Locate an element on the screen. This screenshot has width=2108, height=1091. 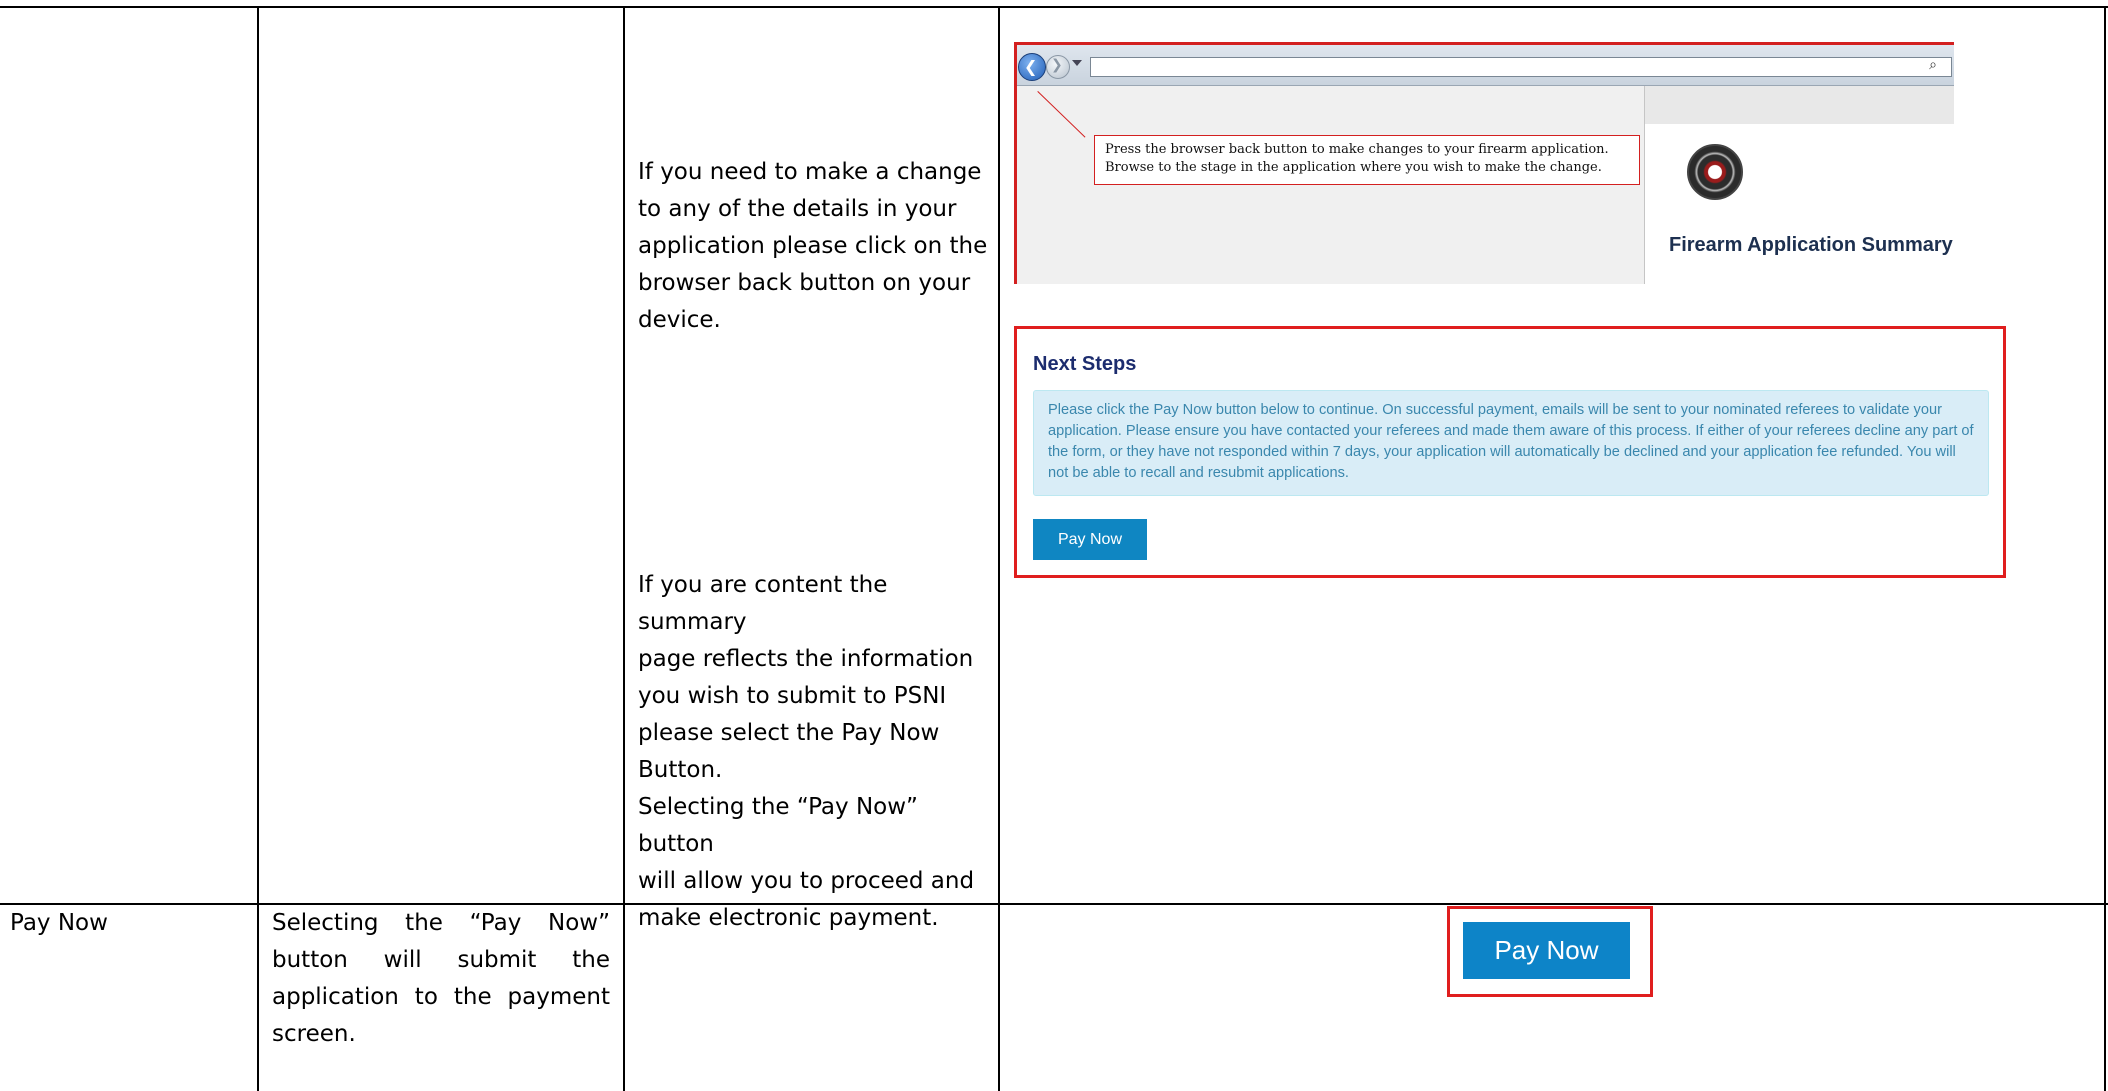
next-steps-title: Next Steps is located at coordinates (1085, 364).